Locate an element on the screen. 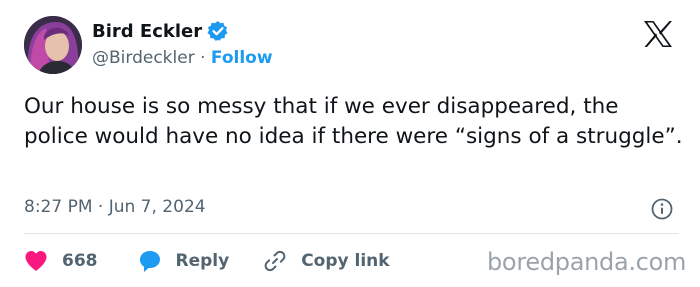  copy-link-button: Copy link is located at coordinates (326, 261).